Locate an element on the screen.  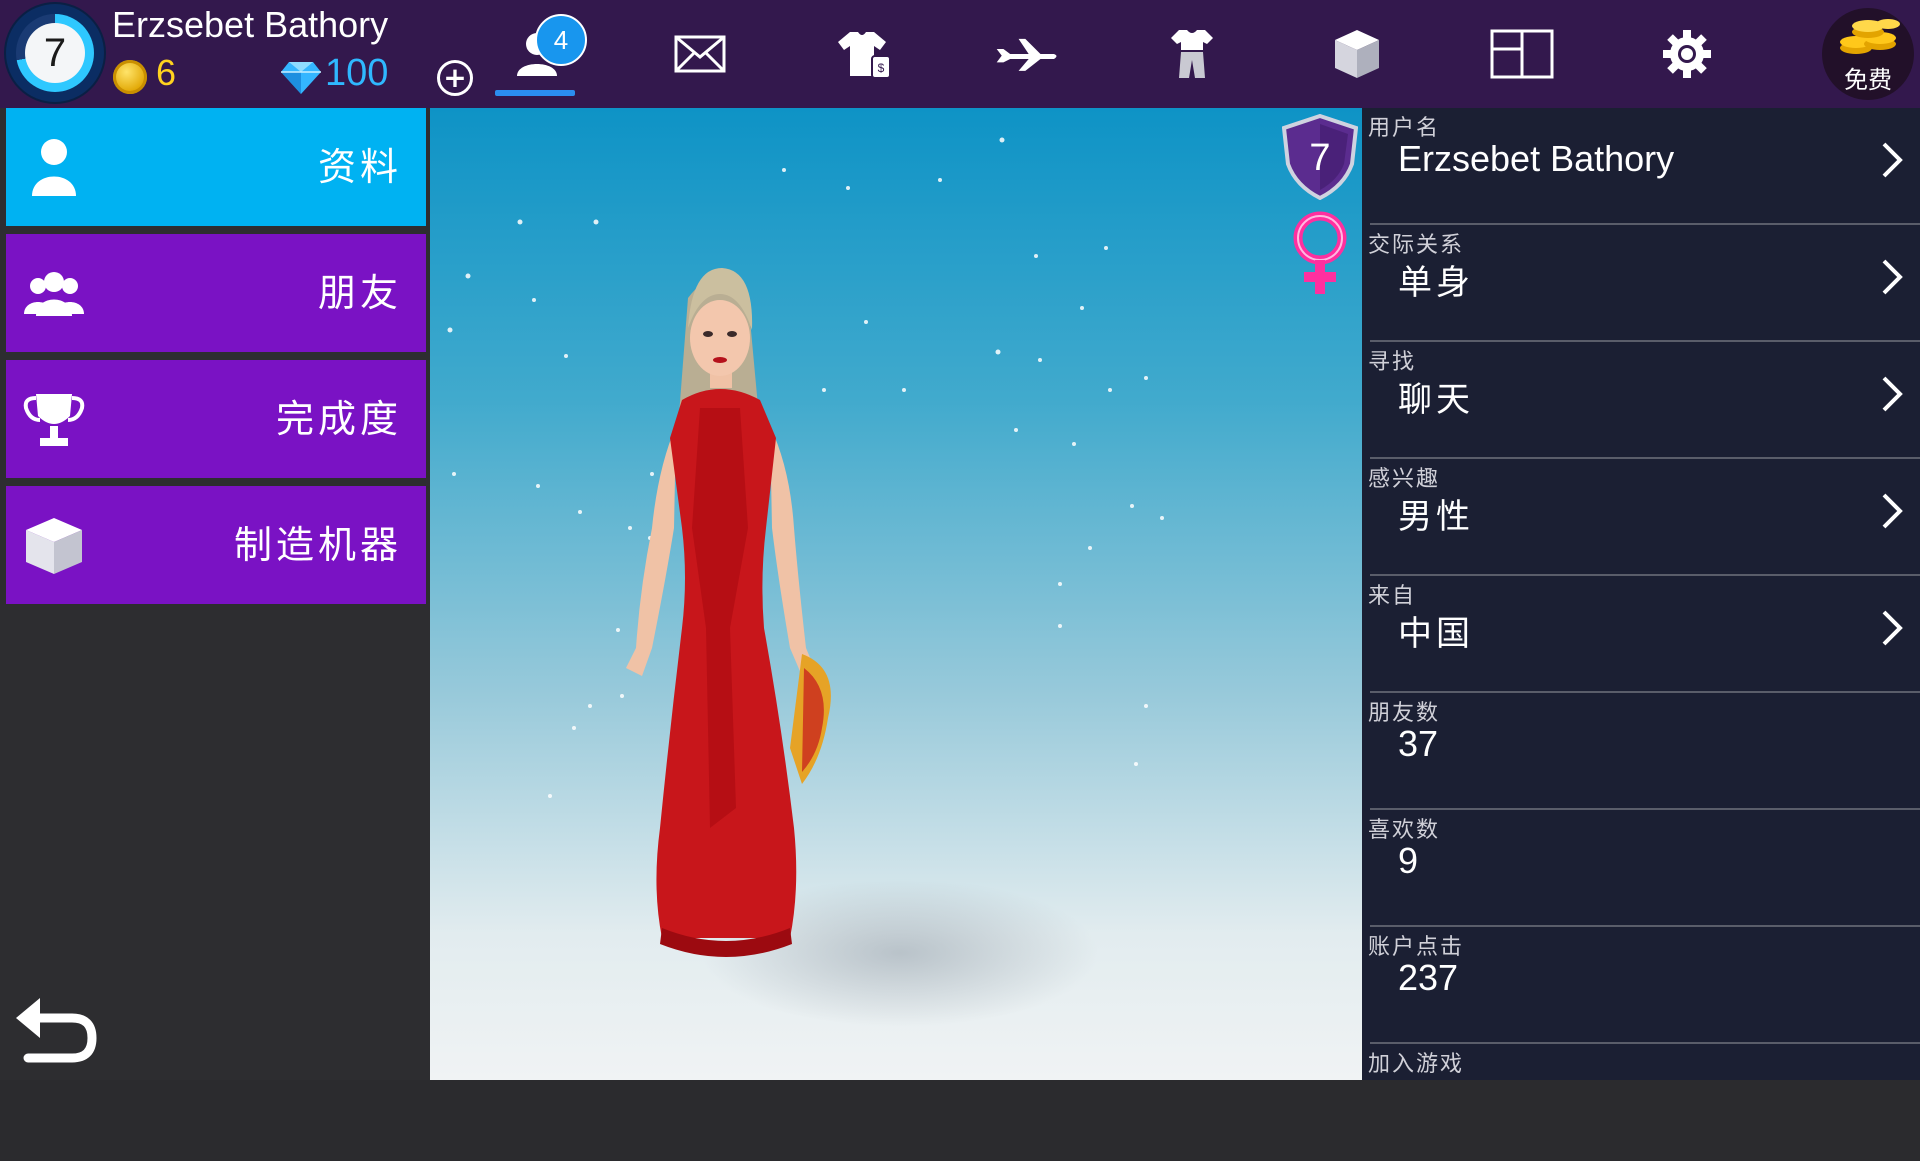
field-value: 聊天 is located at coordinates (1436, 400).